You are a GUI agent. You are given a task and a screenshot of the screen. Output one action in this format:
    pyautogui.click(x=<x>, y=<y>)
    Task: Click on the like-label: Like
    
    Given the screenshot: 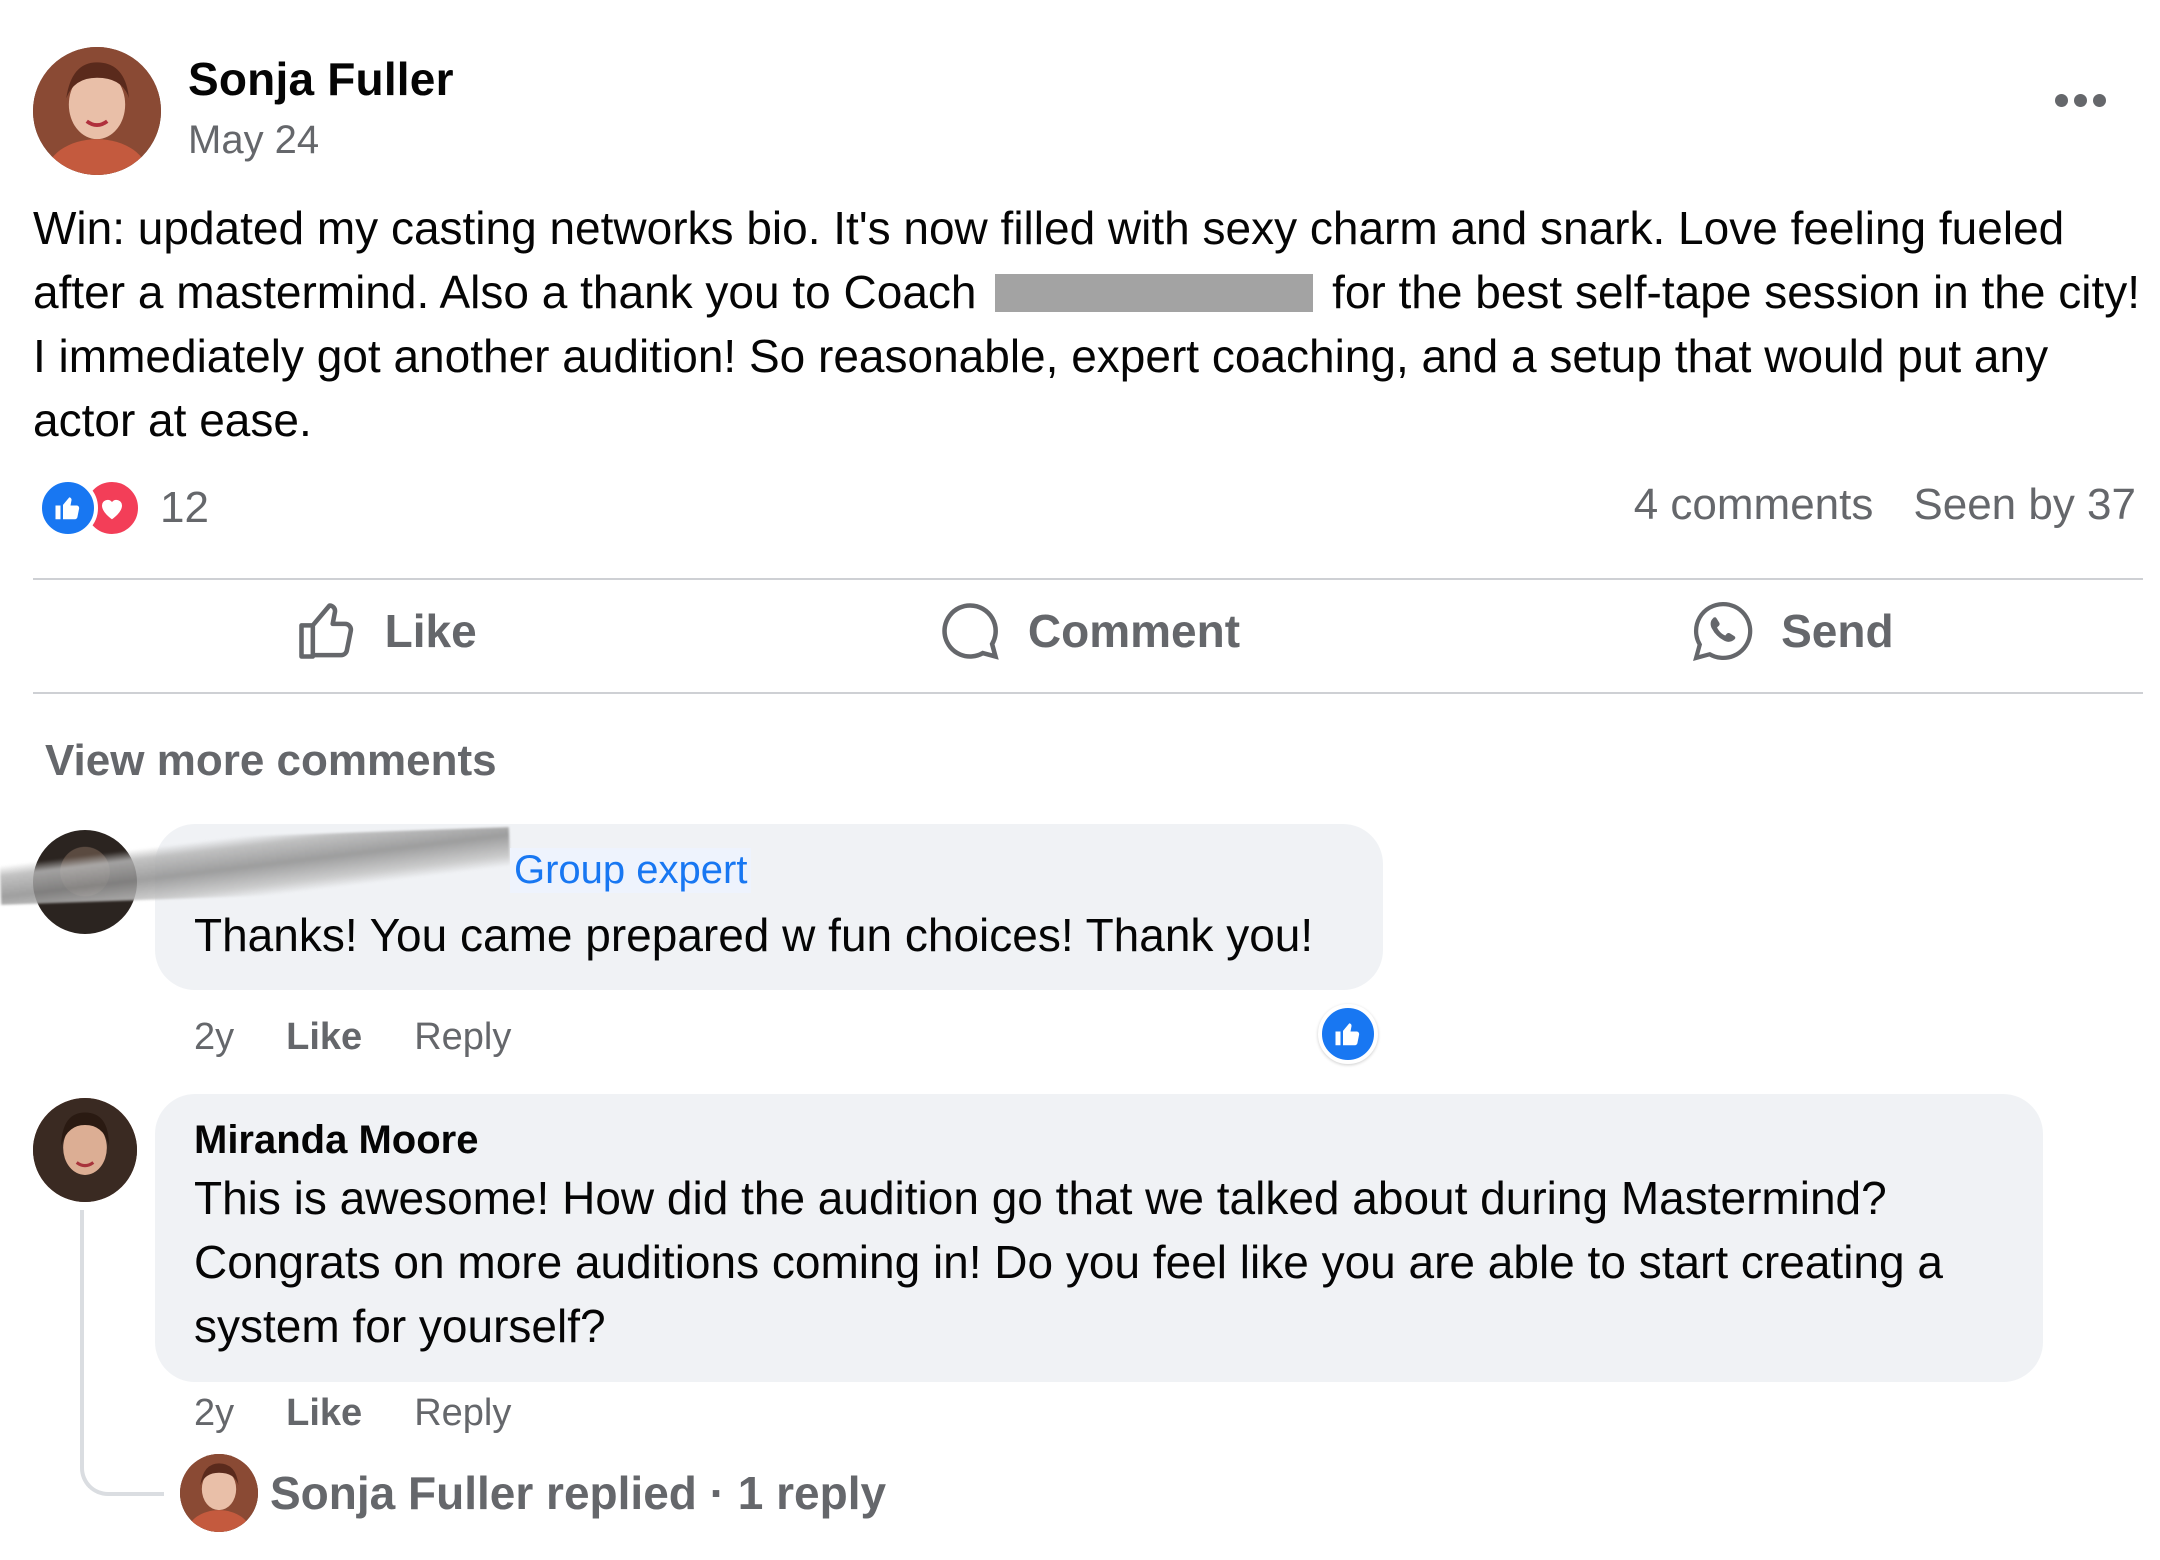 What is the action you would take?
    pyautogui.click(x=430, y=631)
    